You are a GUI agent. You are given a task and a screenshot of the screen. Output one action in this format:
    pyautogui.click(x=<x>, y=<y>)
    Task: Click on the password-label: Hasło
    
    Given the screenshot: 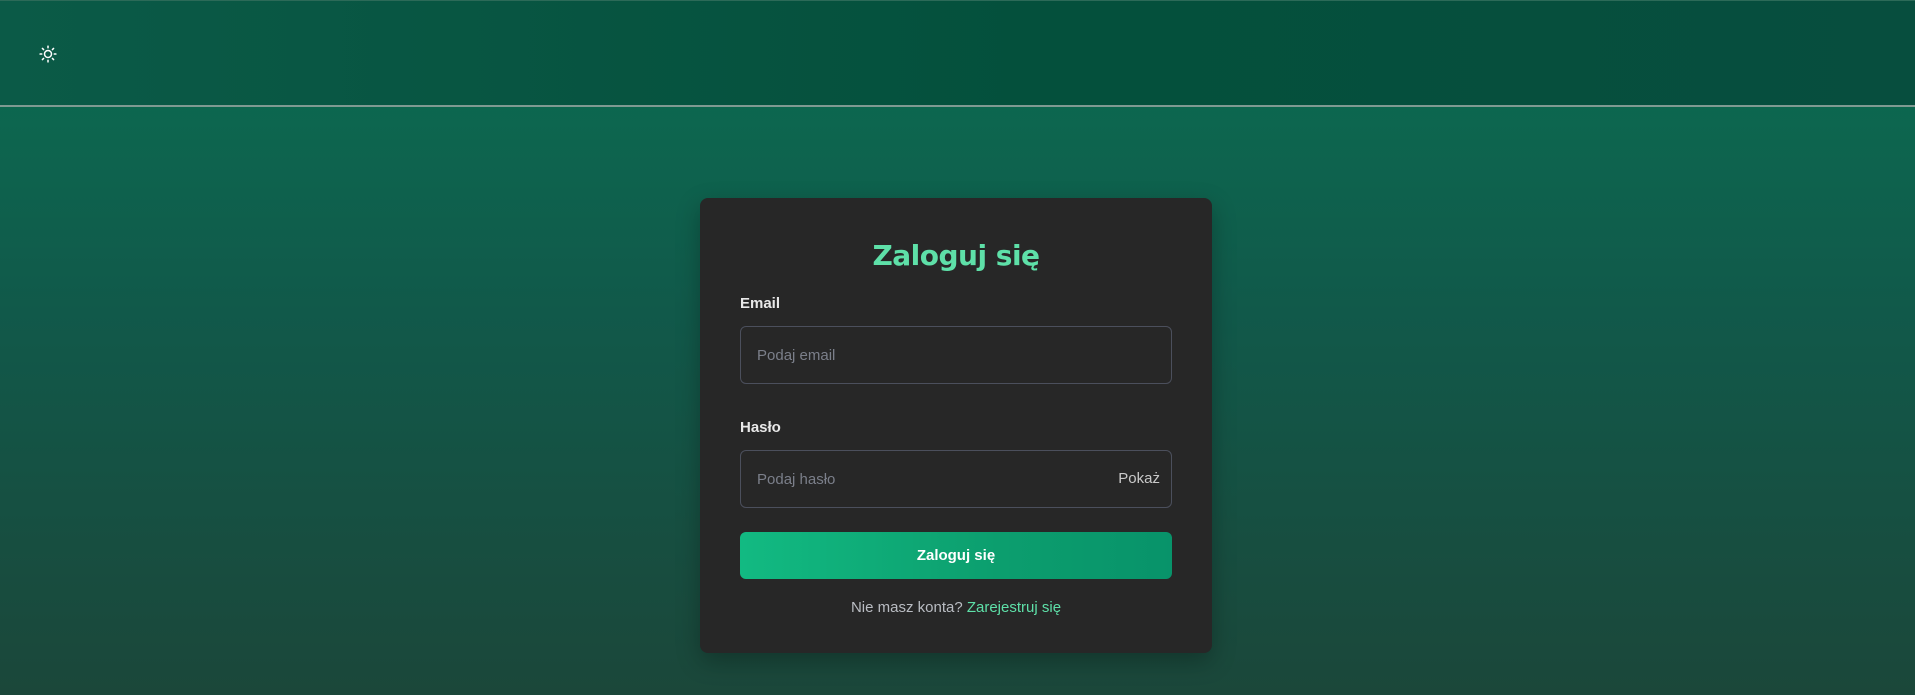 What is the action you would take?
    pyautogui.click(x=760, y=427)
    